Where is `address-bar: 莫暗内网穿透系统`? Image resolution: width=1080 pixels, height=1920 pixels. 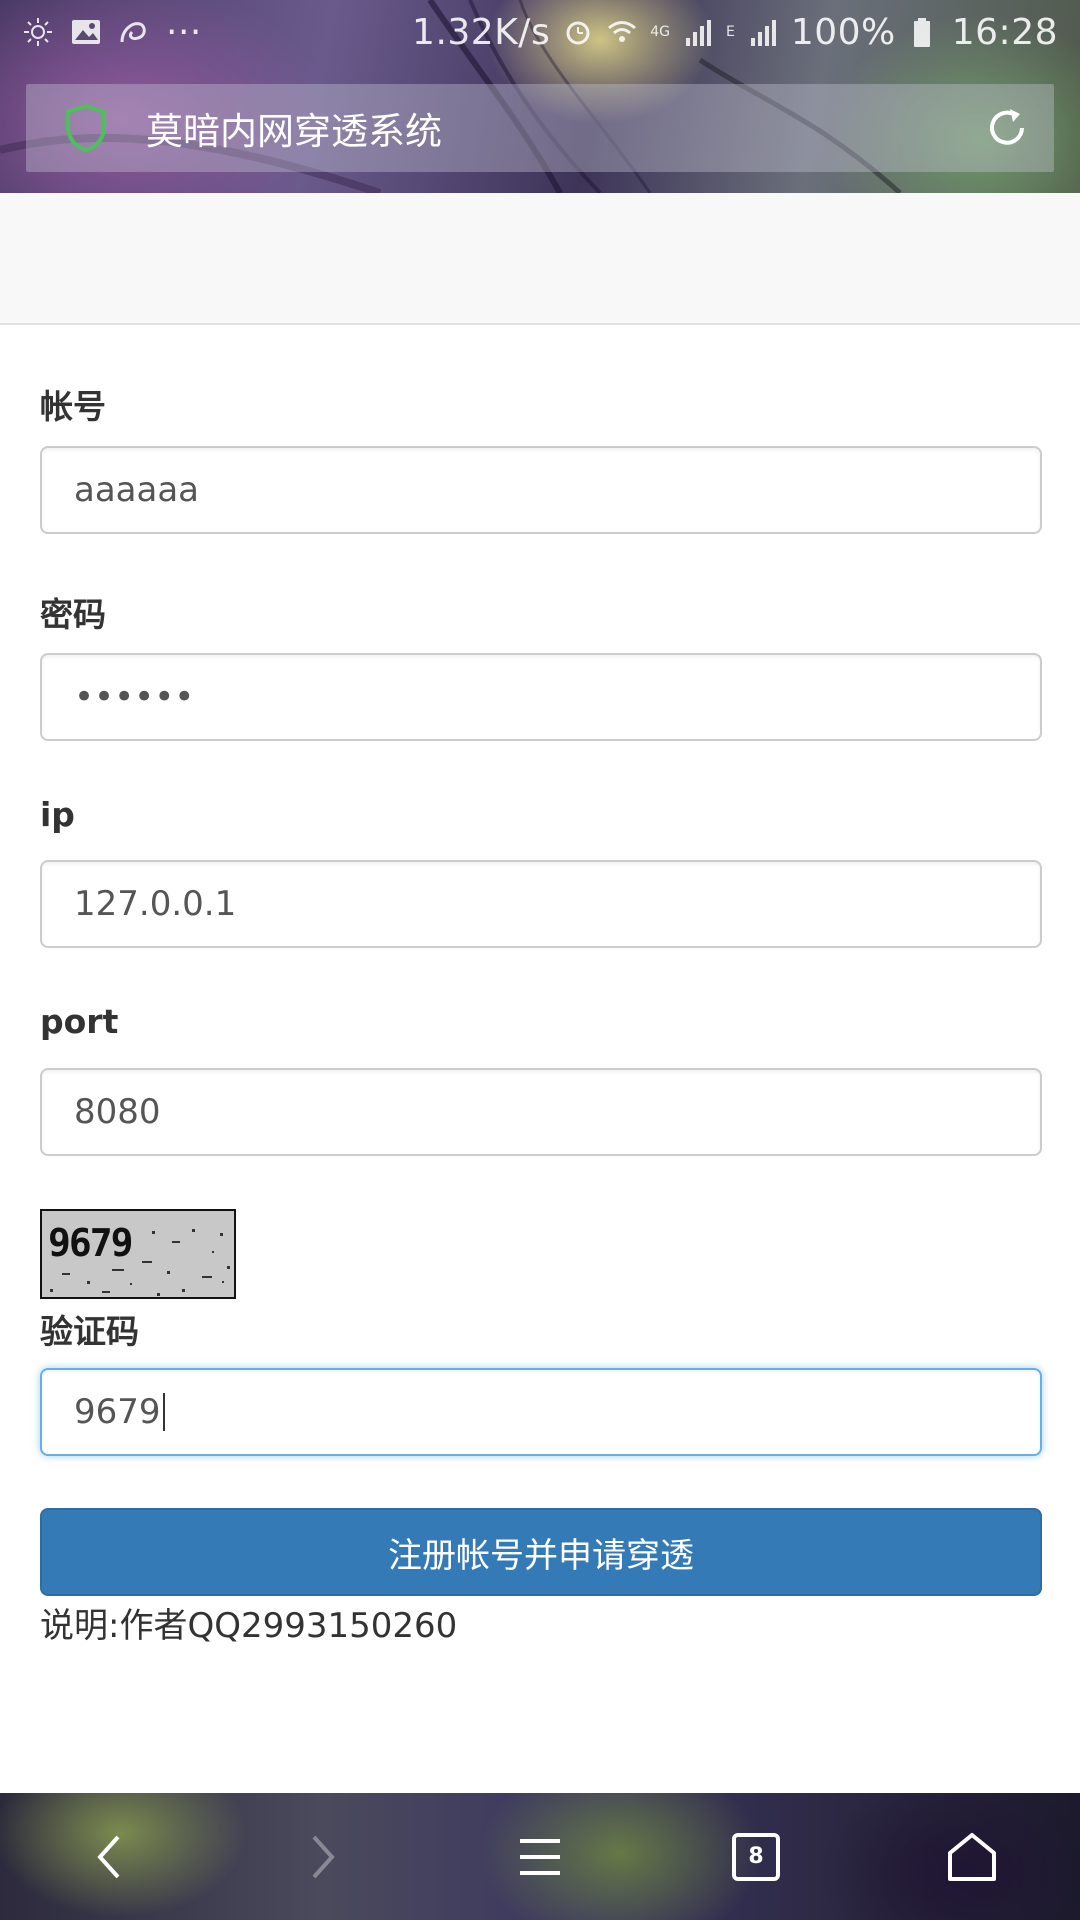 address-bar: 莫暗内网穿透系统 is located at coordinates (540, 128).